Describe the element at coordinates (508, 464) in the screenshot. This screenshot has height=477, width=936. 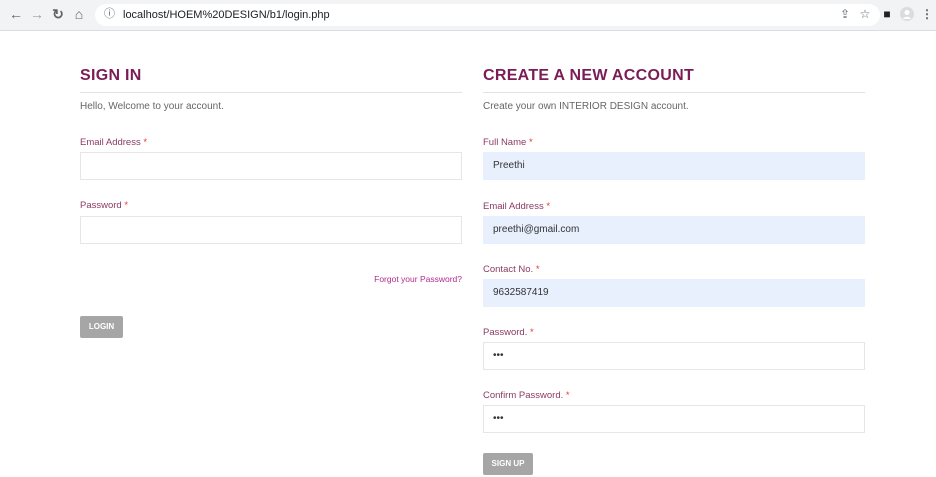
I see `signup-button: SIGN UP` at that location.